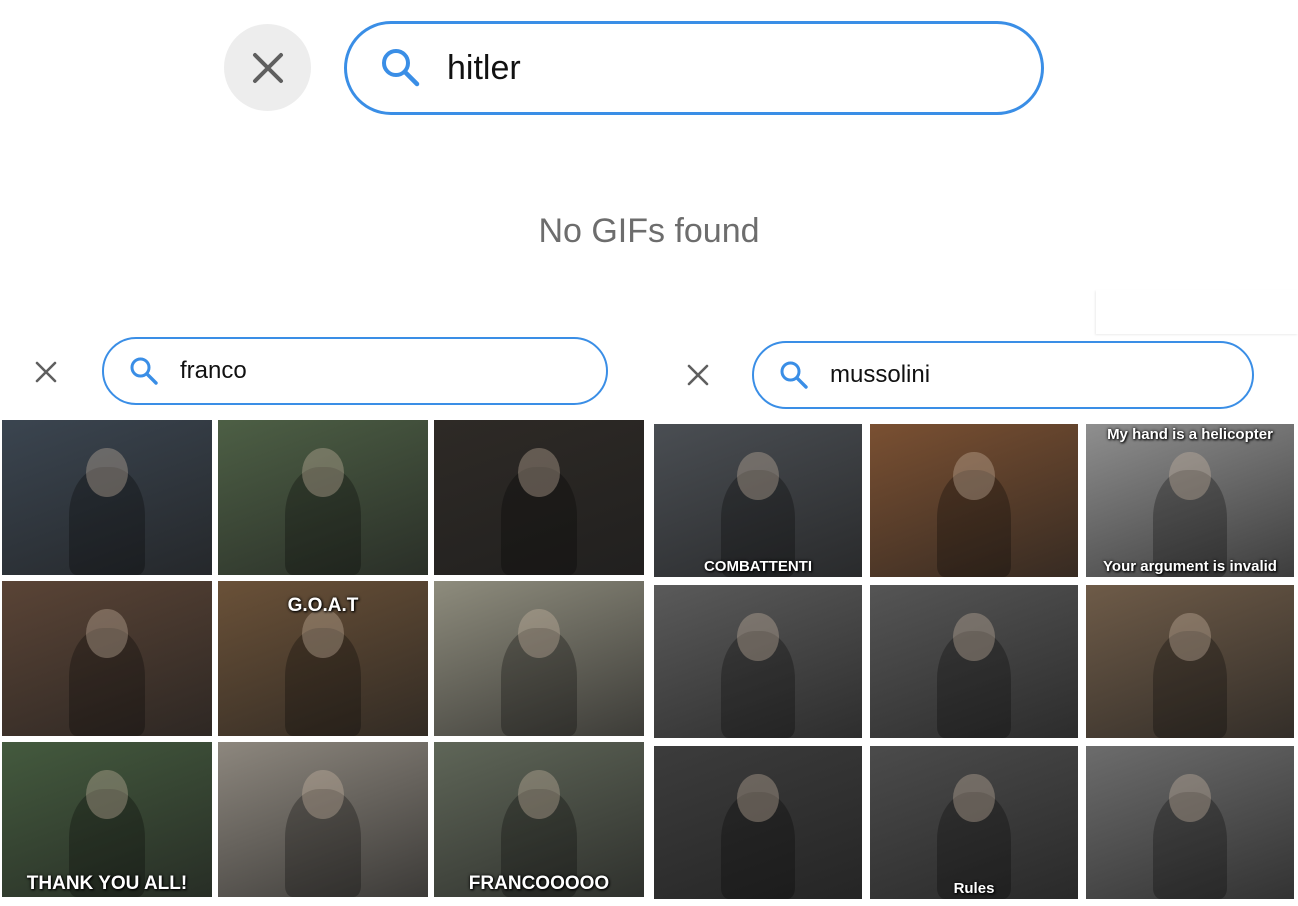 This screenshot has width=1298, height=906. I want to click on gif-thumbnail: Rules, so click(974, 822).